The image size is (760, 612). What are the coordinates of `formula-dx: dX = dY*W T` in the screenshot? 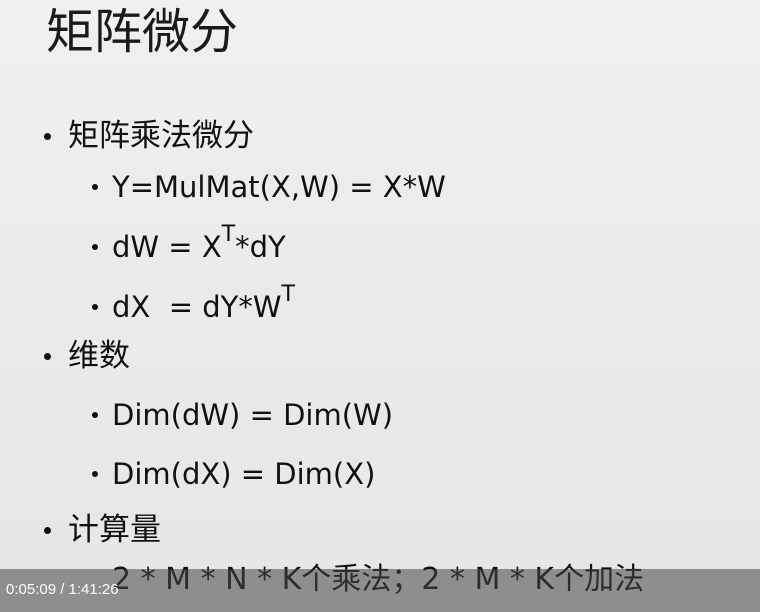 It's located at (193, 304).